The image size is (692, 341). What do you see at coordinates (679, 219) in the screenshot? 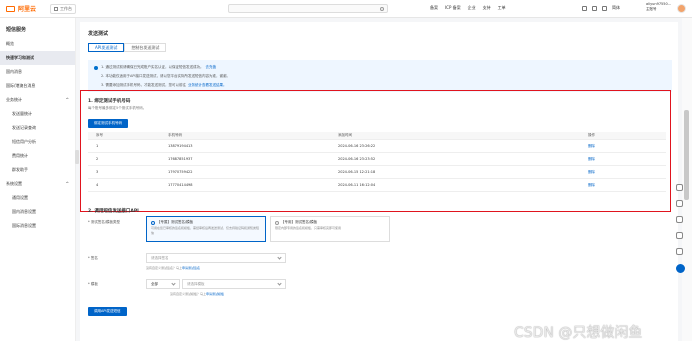
I see `chat-icon` at bounding box center [679, 219].